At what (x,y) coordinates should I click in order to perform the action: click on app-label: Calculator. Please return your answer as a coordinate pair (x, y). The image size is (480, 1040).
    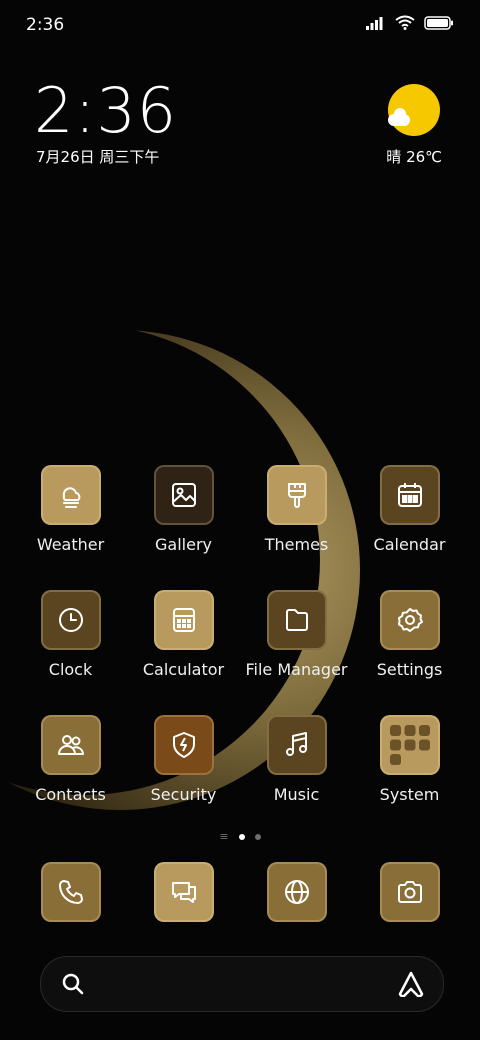
    Looking at the image, I should click on (183, 669).